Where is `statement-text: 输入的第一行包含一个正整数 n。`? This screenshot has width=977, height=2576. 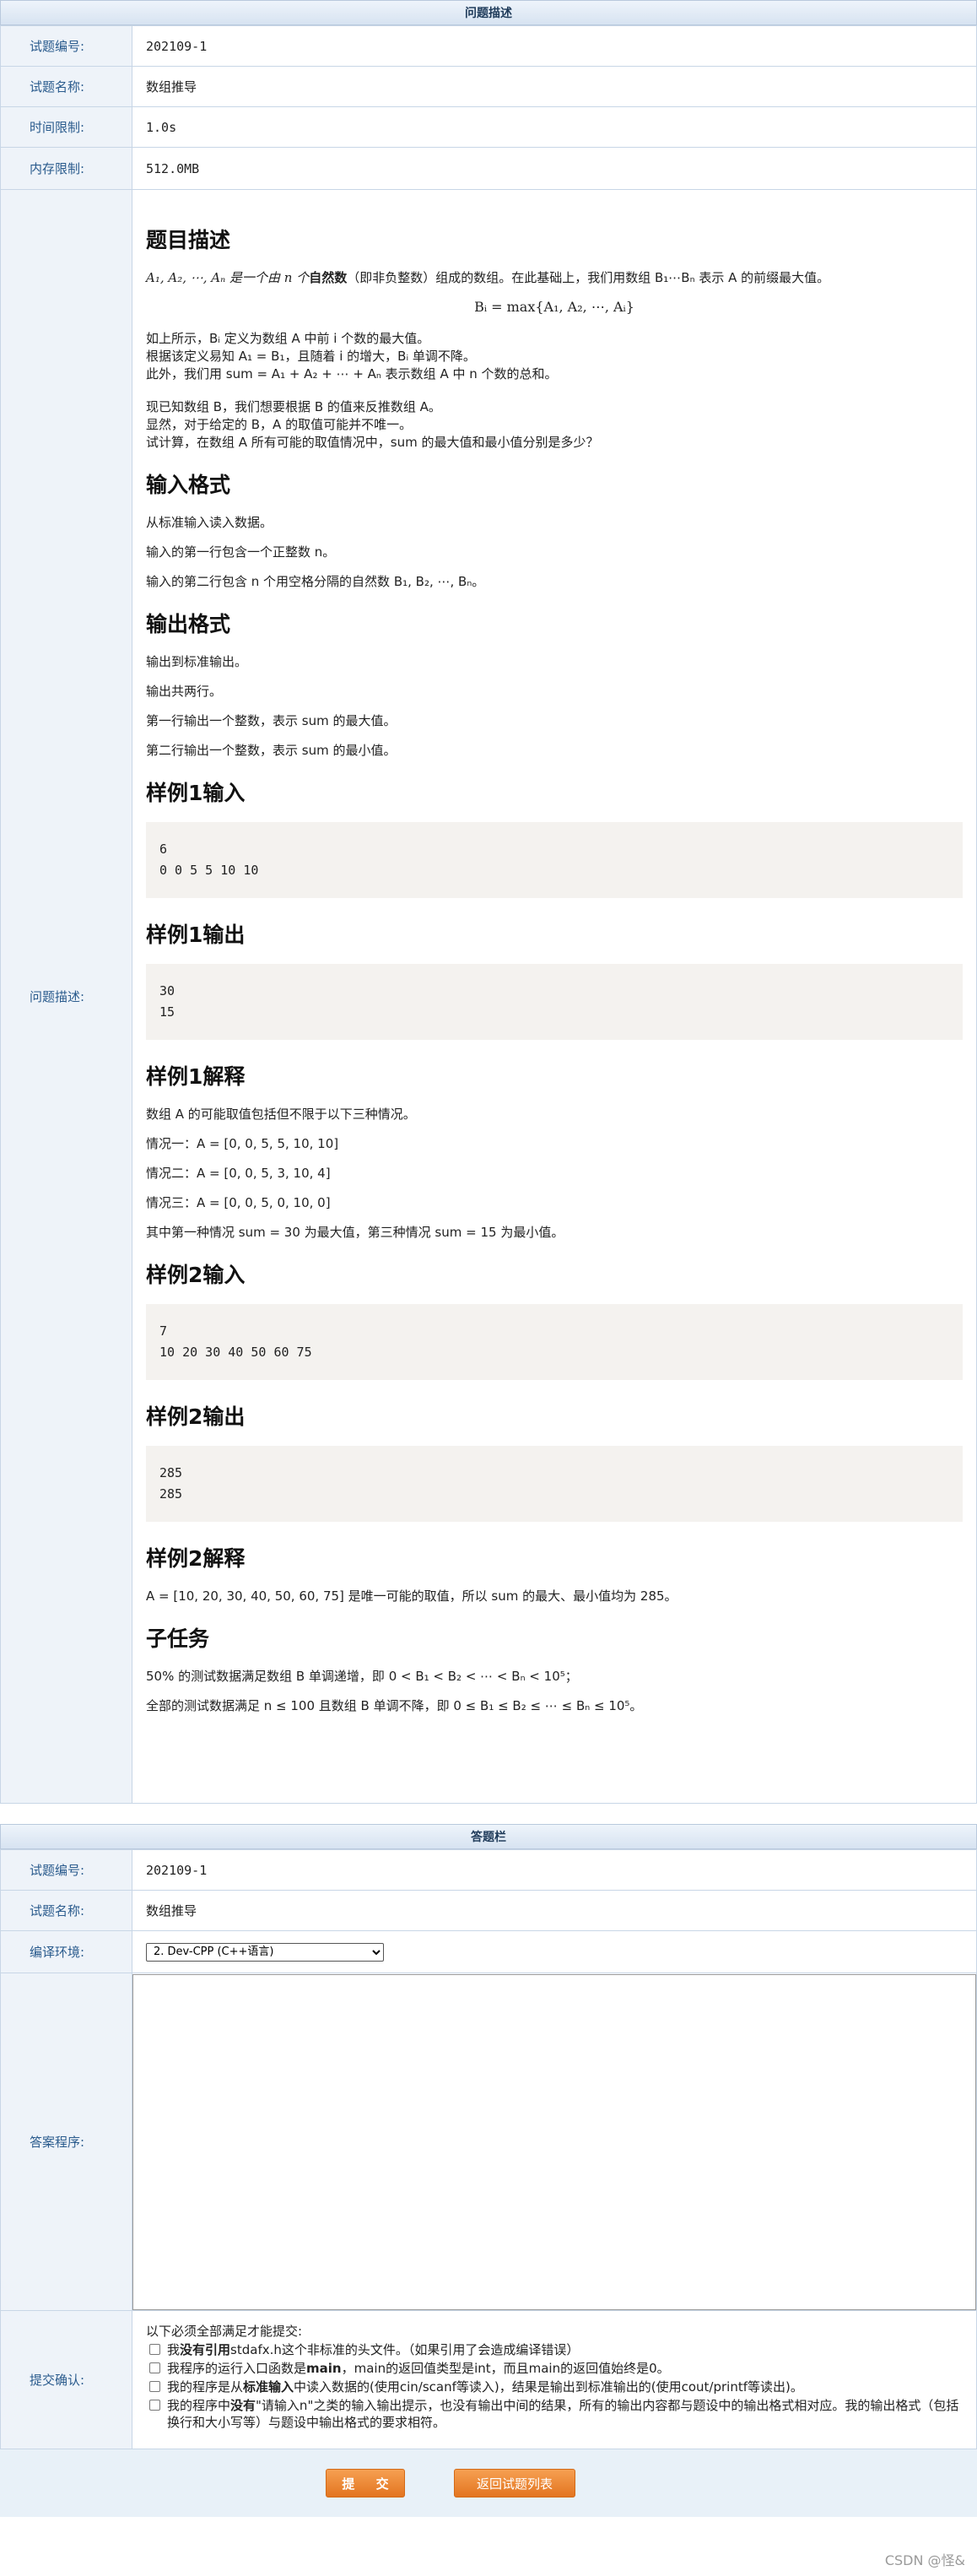 statement-text: 输入的第一行包含一个正整数 n。 is located at coordinates (241, 552).